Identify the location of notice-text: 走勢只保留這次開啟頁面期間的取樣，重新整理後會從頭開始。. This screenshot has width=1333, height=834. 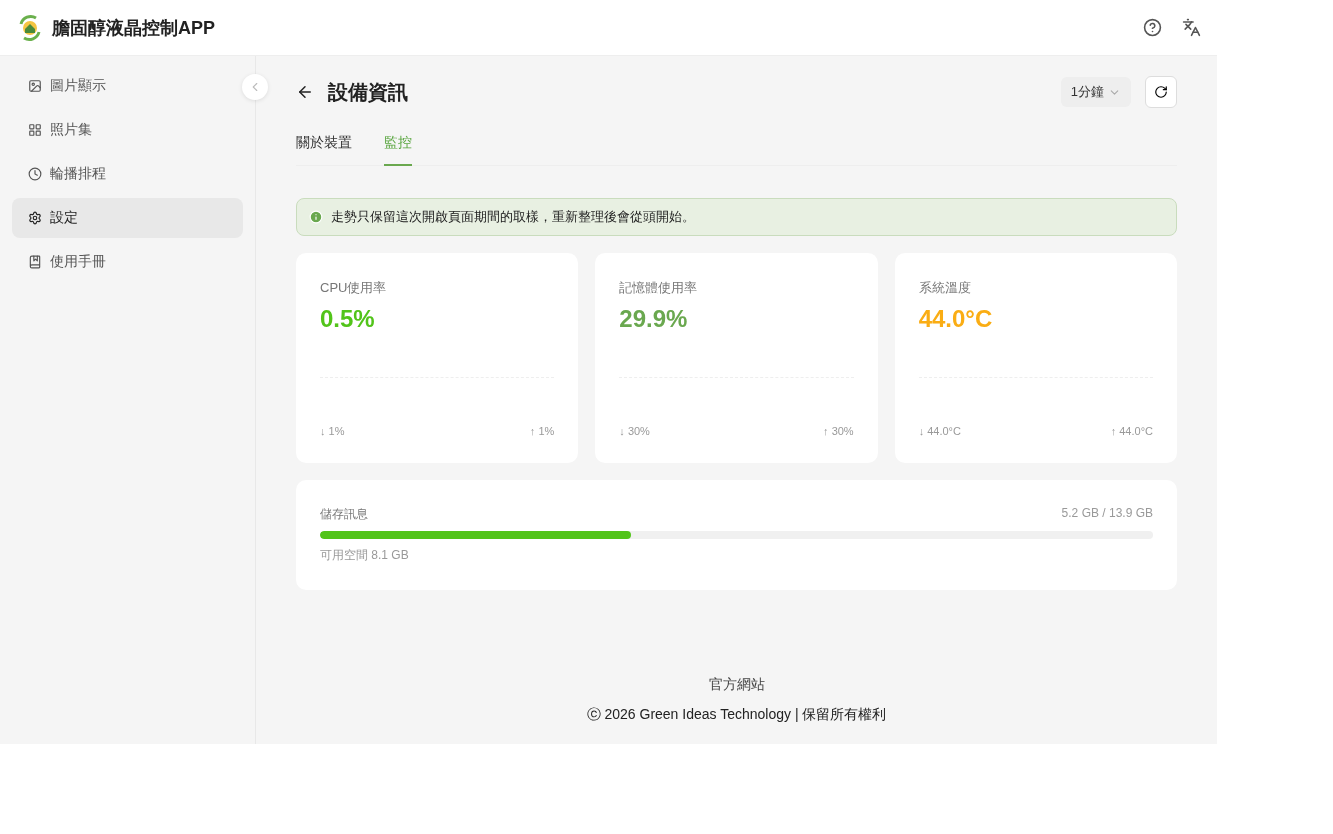
(513, 217).